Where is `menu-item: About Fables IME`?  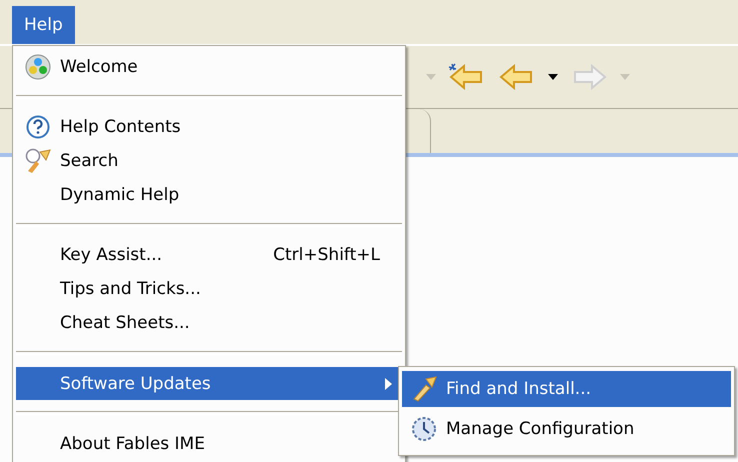 menu-item: About Fables IME is located at coordinates (209, 444).